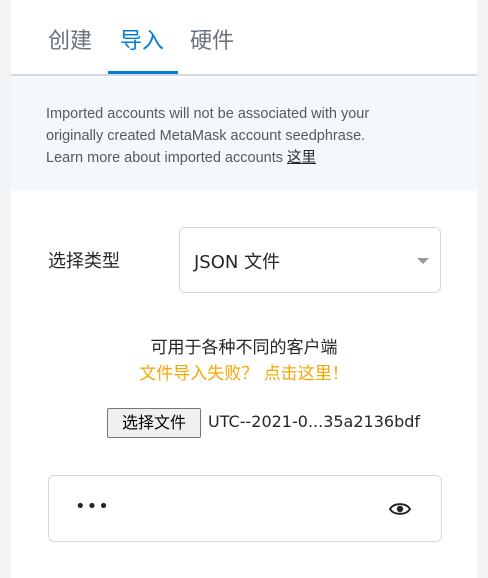  Describe the element at coordinates (244, 38) in the screenshot. I see `tab-bar: 创建 导入 硬件` at that location.